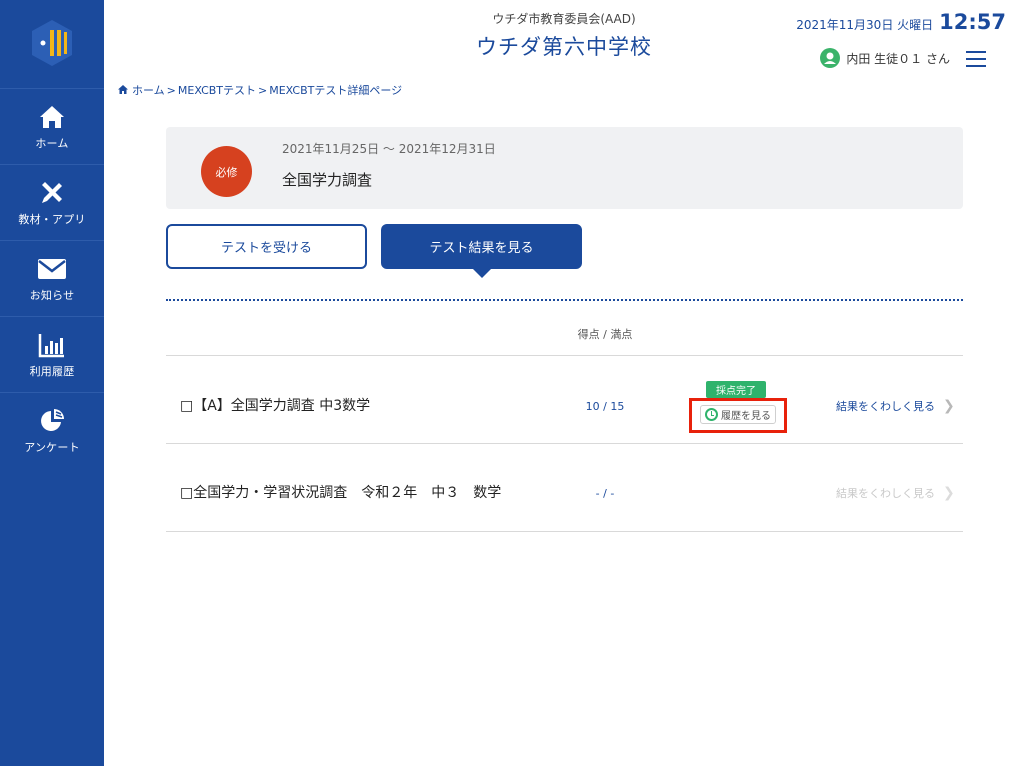  What do you see at coordinates (217, 90) in the screenshot?
I see `breadcrumb-mexcbt: MEXCBTテスト` at bounding box center [217, 90].